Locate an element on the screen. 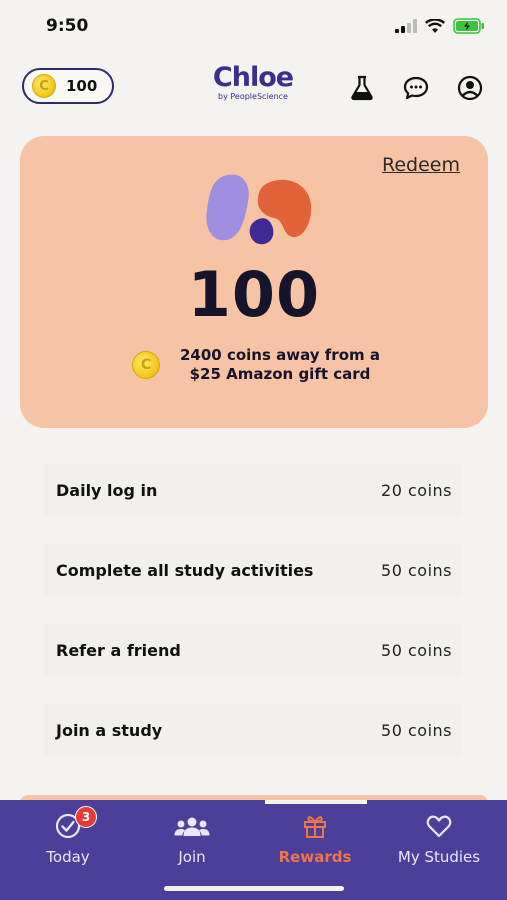 This screenshot has width=507, height=900. reward-row-daily-login: Daily log in 20 coins is located at coordinates (253, 490).